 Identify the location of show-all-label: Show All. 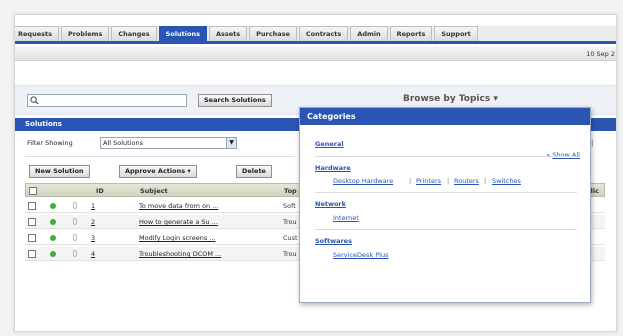
(566, 155).